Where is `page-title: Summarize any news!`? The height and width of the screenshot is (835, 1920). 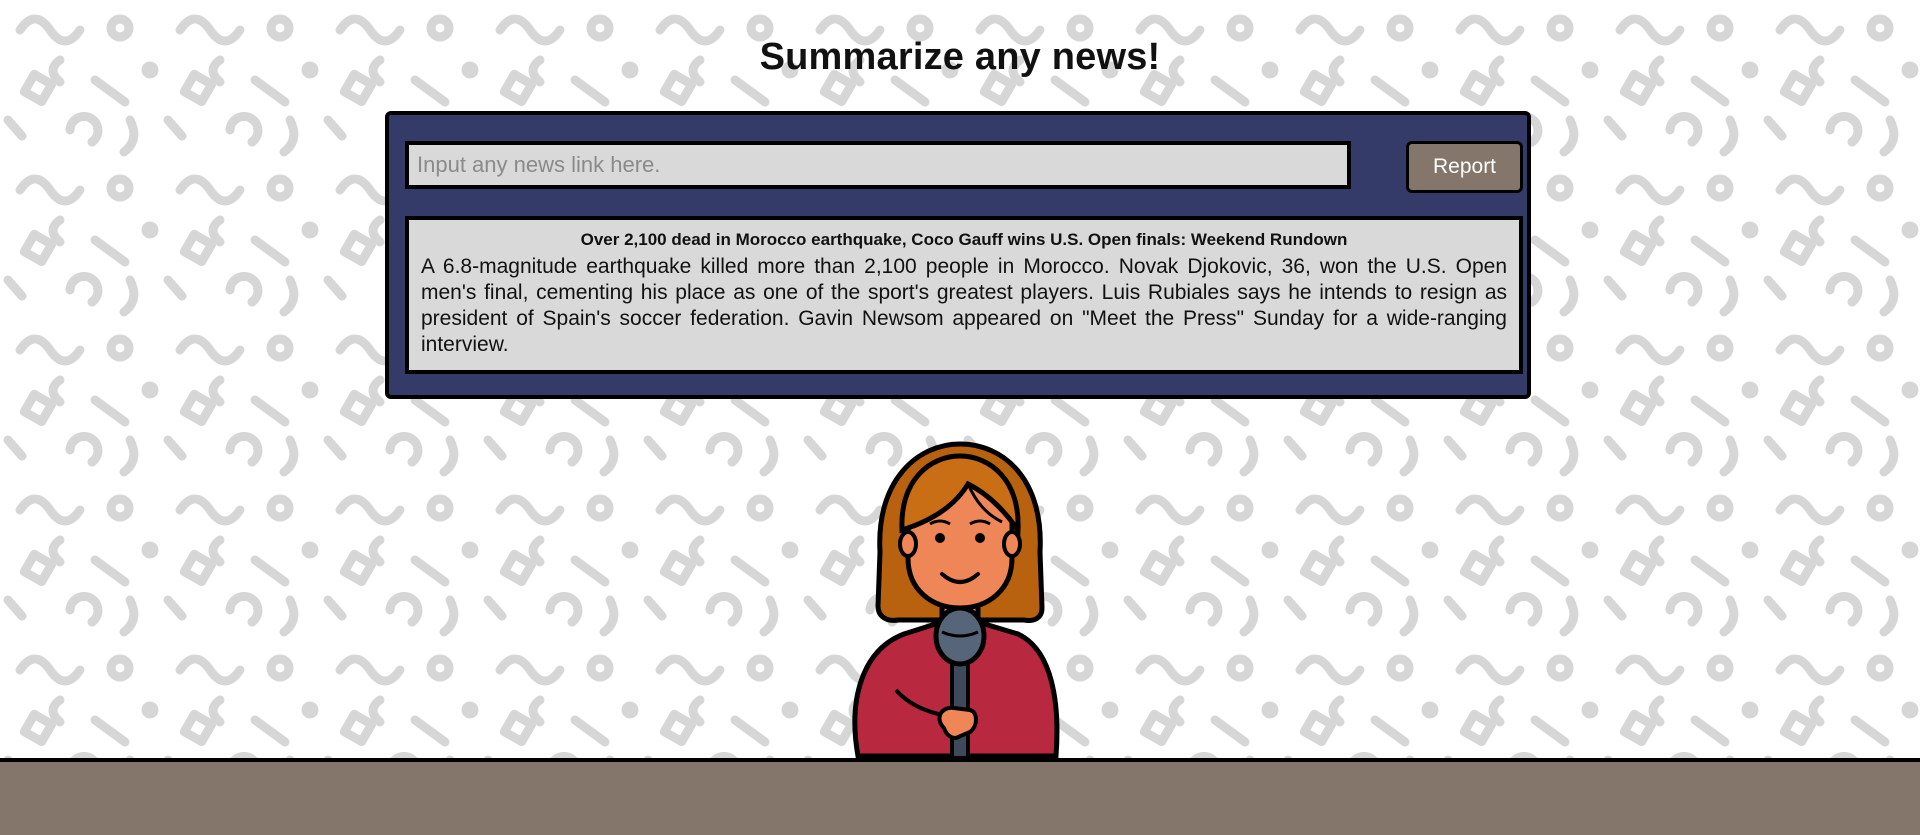 page-title: Summarize any news! is located at coordinates (960, 57).